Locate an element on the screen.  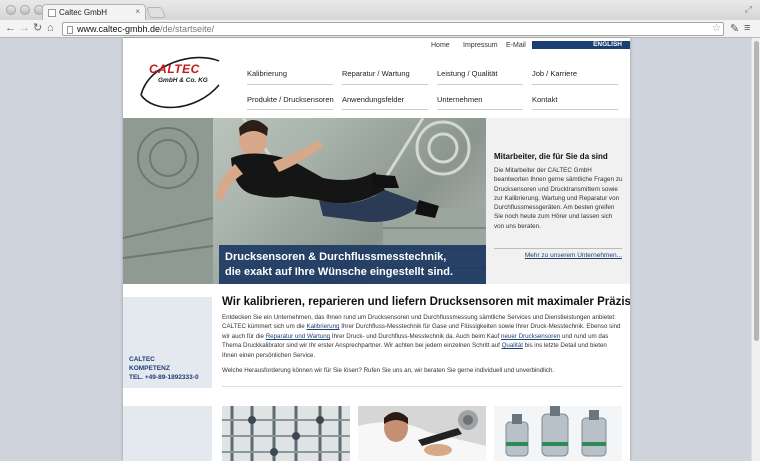
neue-drucksensoren-link: neuer Drucksensoren is located at coordinates (530, 336).